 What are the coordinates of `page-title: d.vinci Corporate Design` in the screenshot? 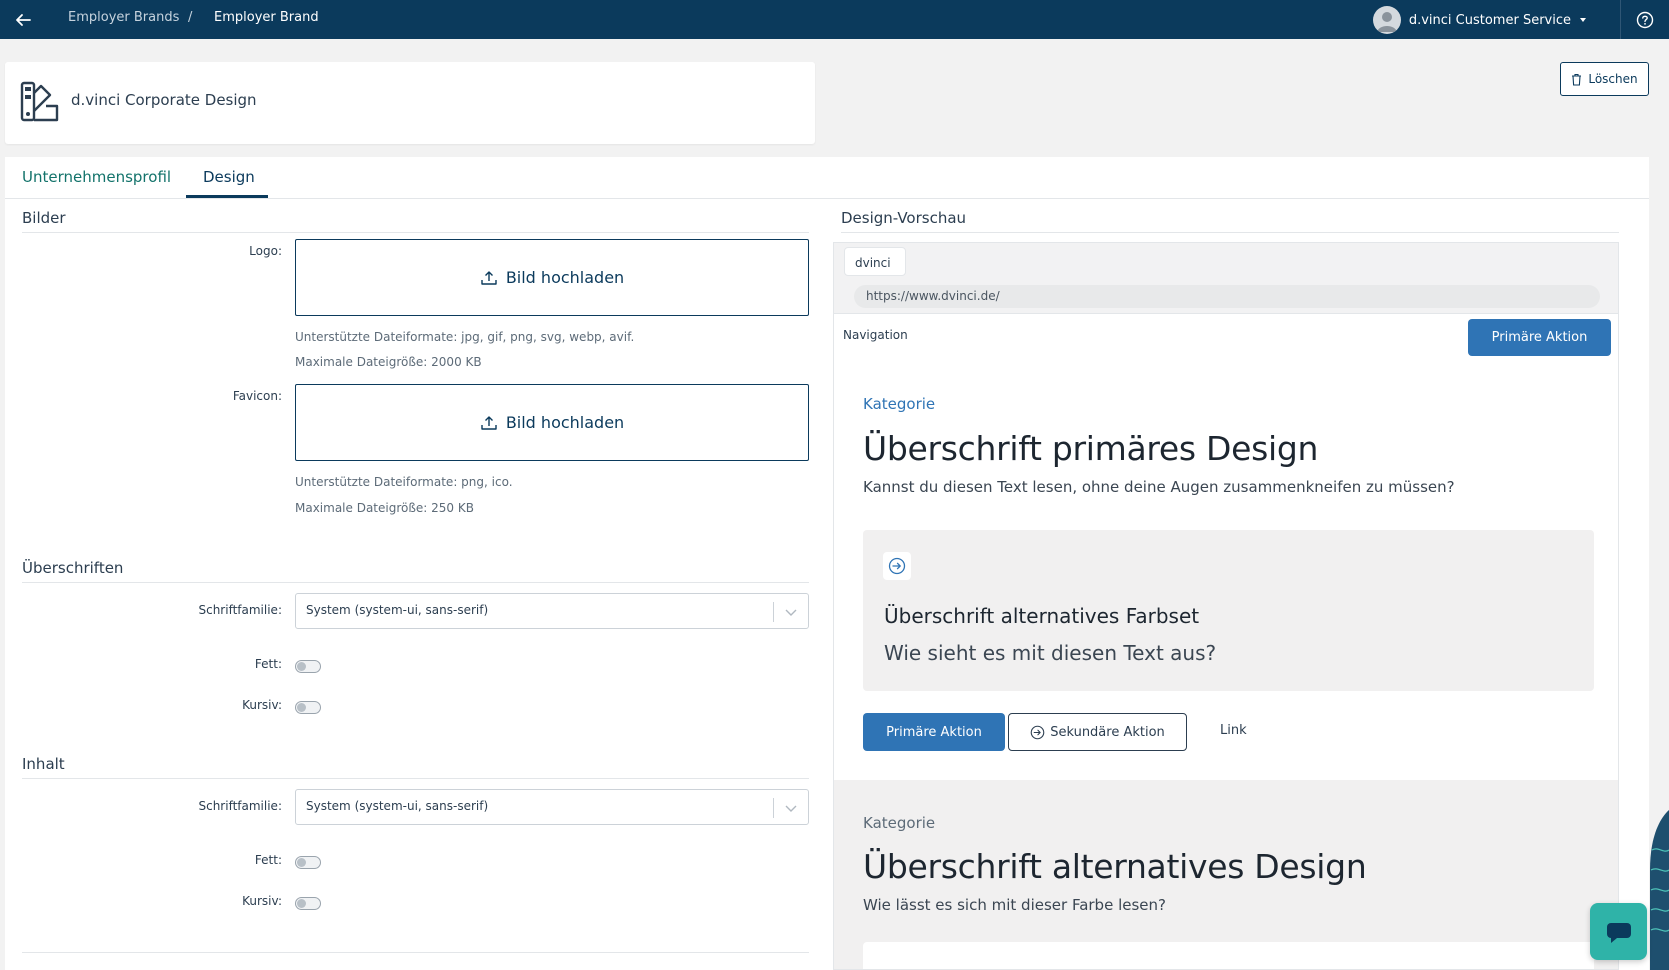 It's located at (164, 100).